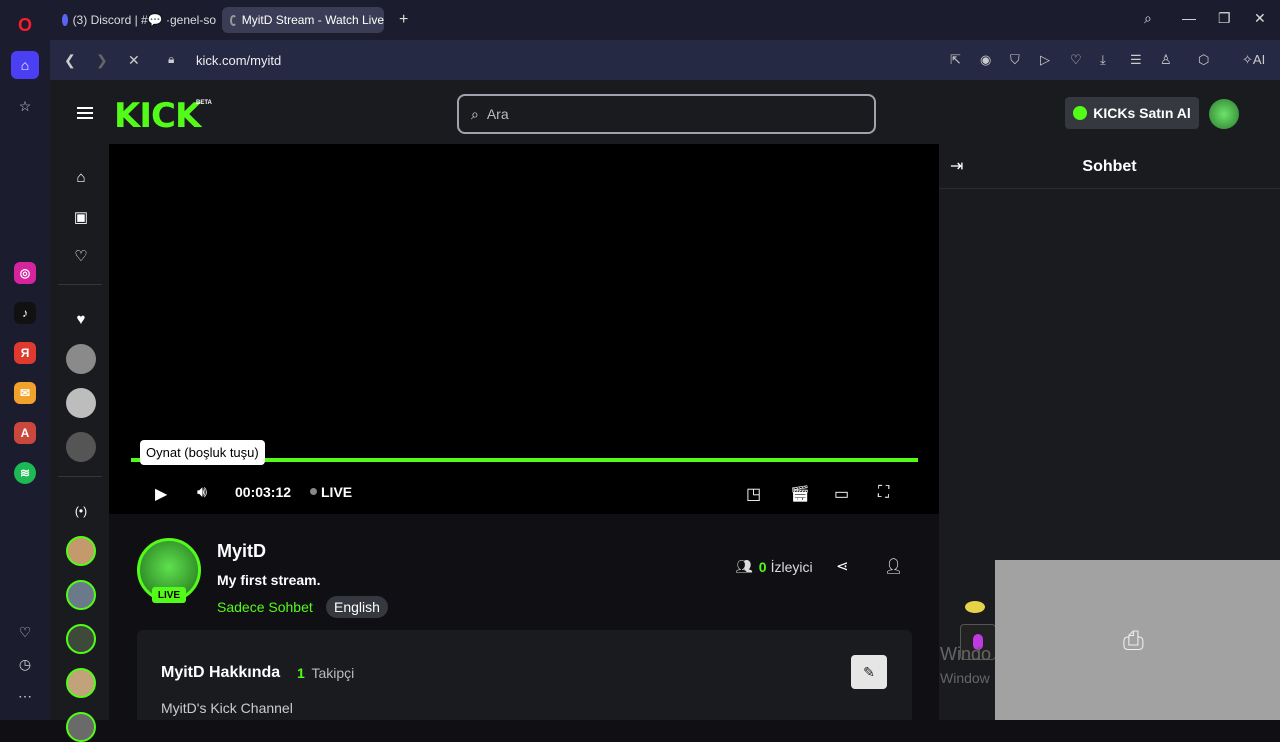  Describe the element at coordinates (81, 319) in the screenshot. I see `favorite-heart-icon: ♥` at that location.